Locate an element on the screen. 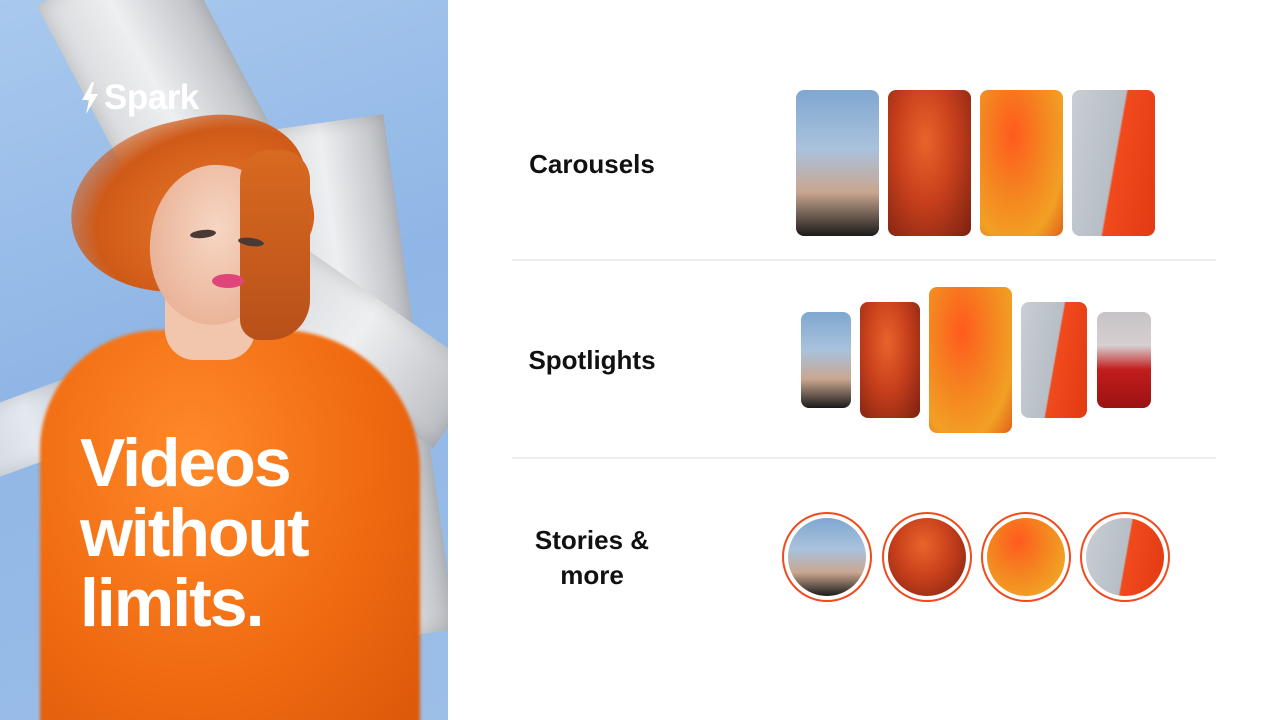 Image resolution: width=1280 pixels, height=720 pixels. story-thumbnails is located at coordinates (997, 558).